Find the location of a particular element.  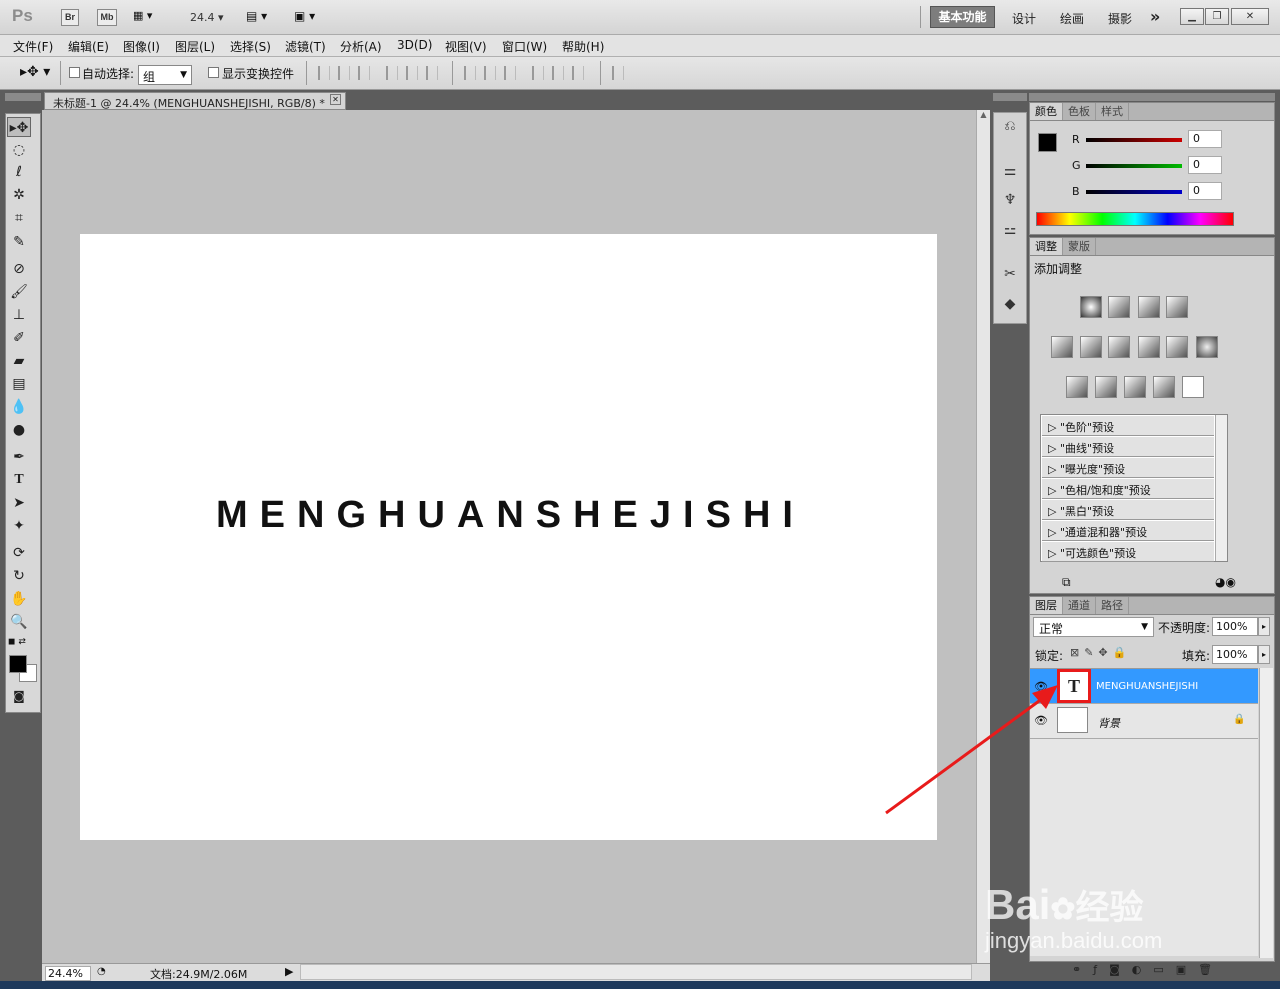

view-extras-button: ▦ ▾ is located at coordinates (149, 17).